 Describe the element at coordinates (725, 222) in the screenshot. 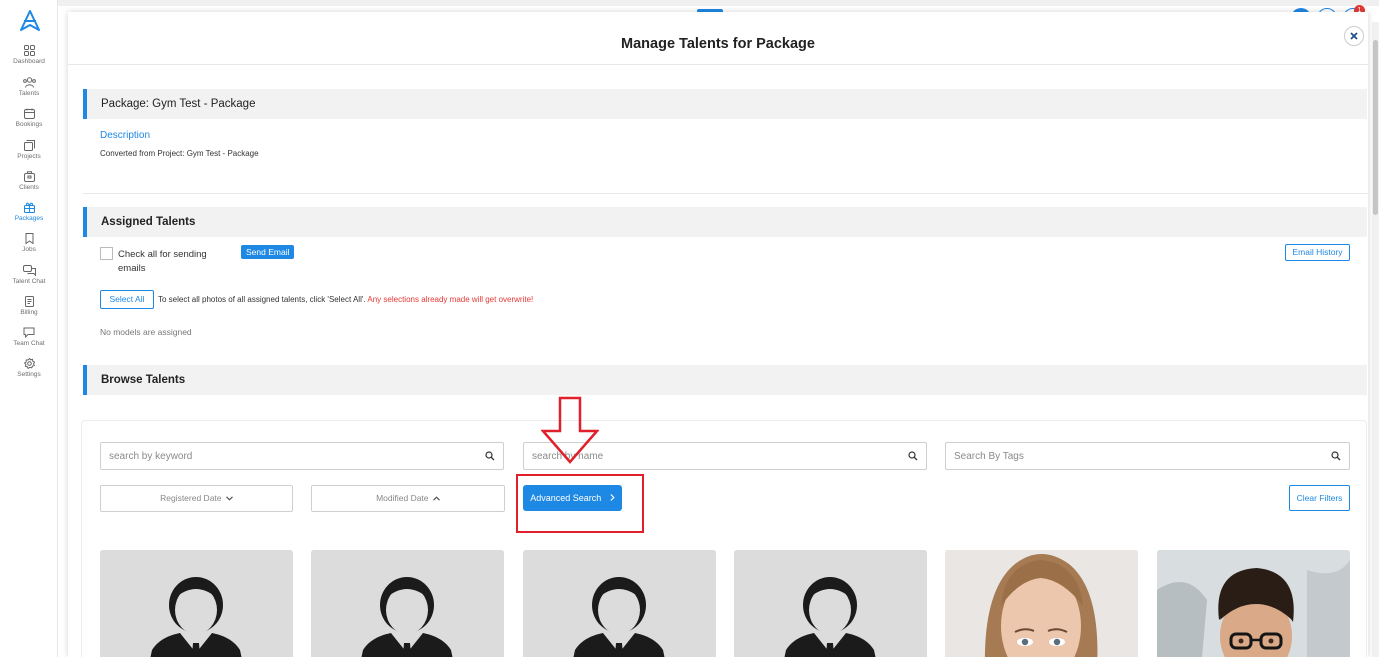

I see `assigned-section-header: Assigned Talents` at that location.